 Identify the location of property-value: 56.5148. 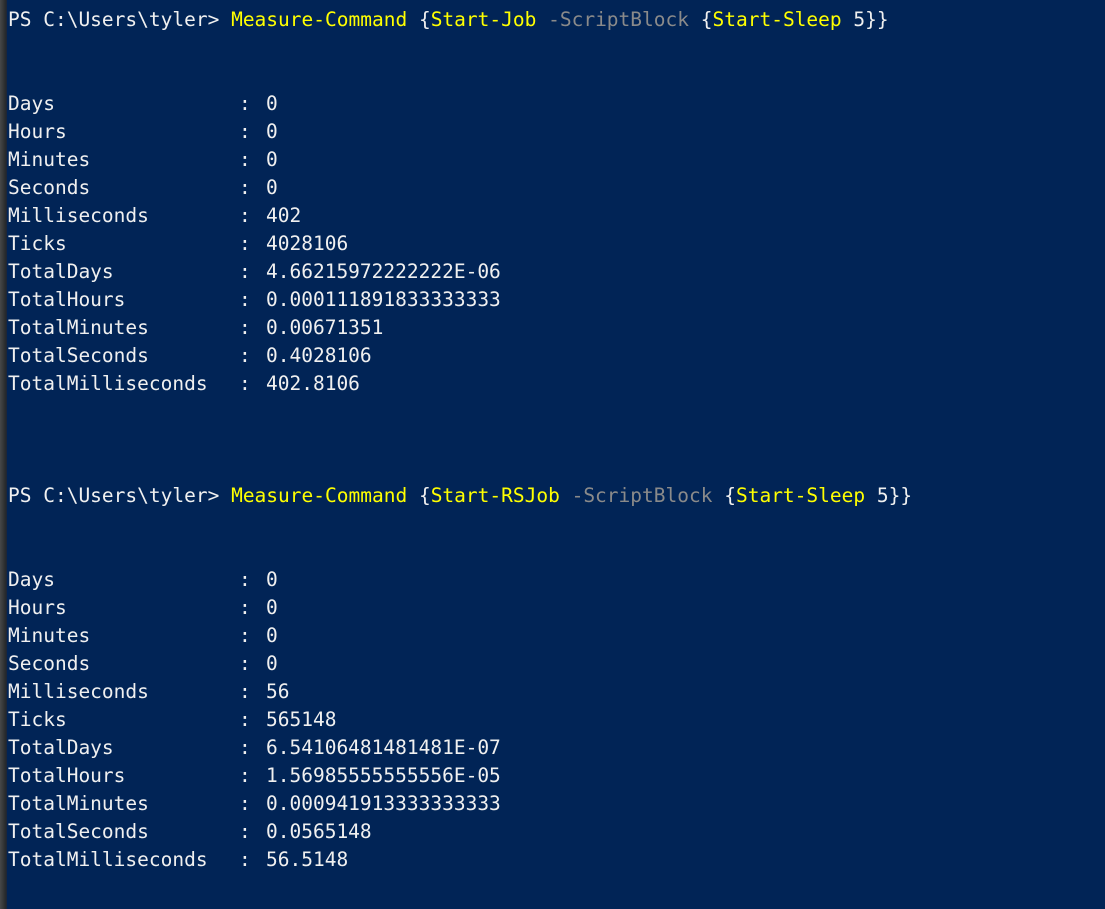
(307, 859).